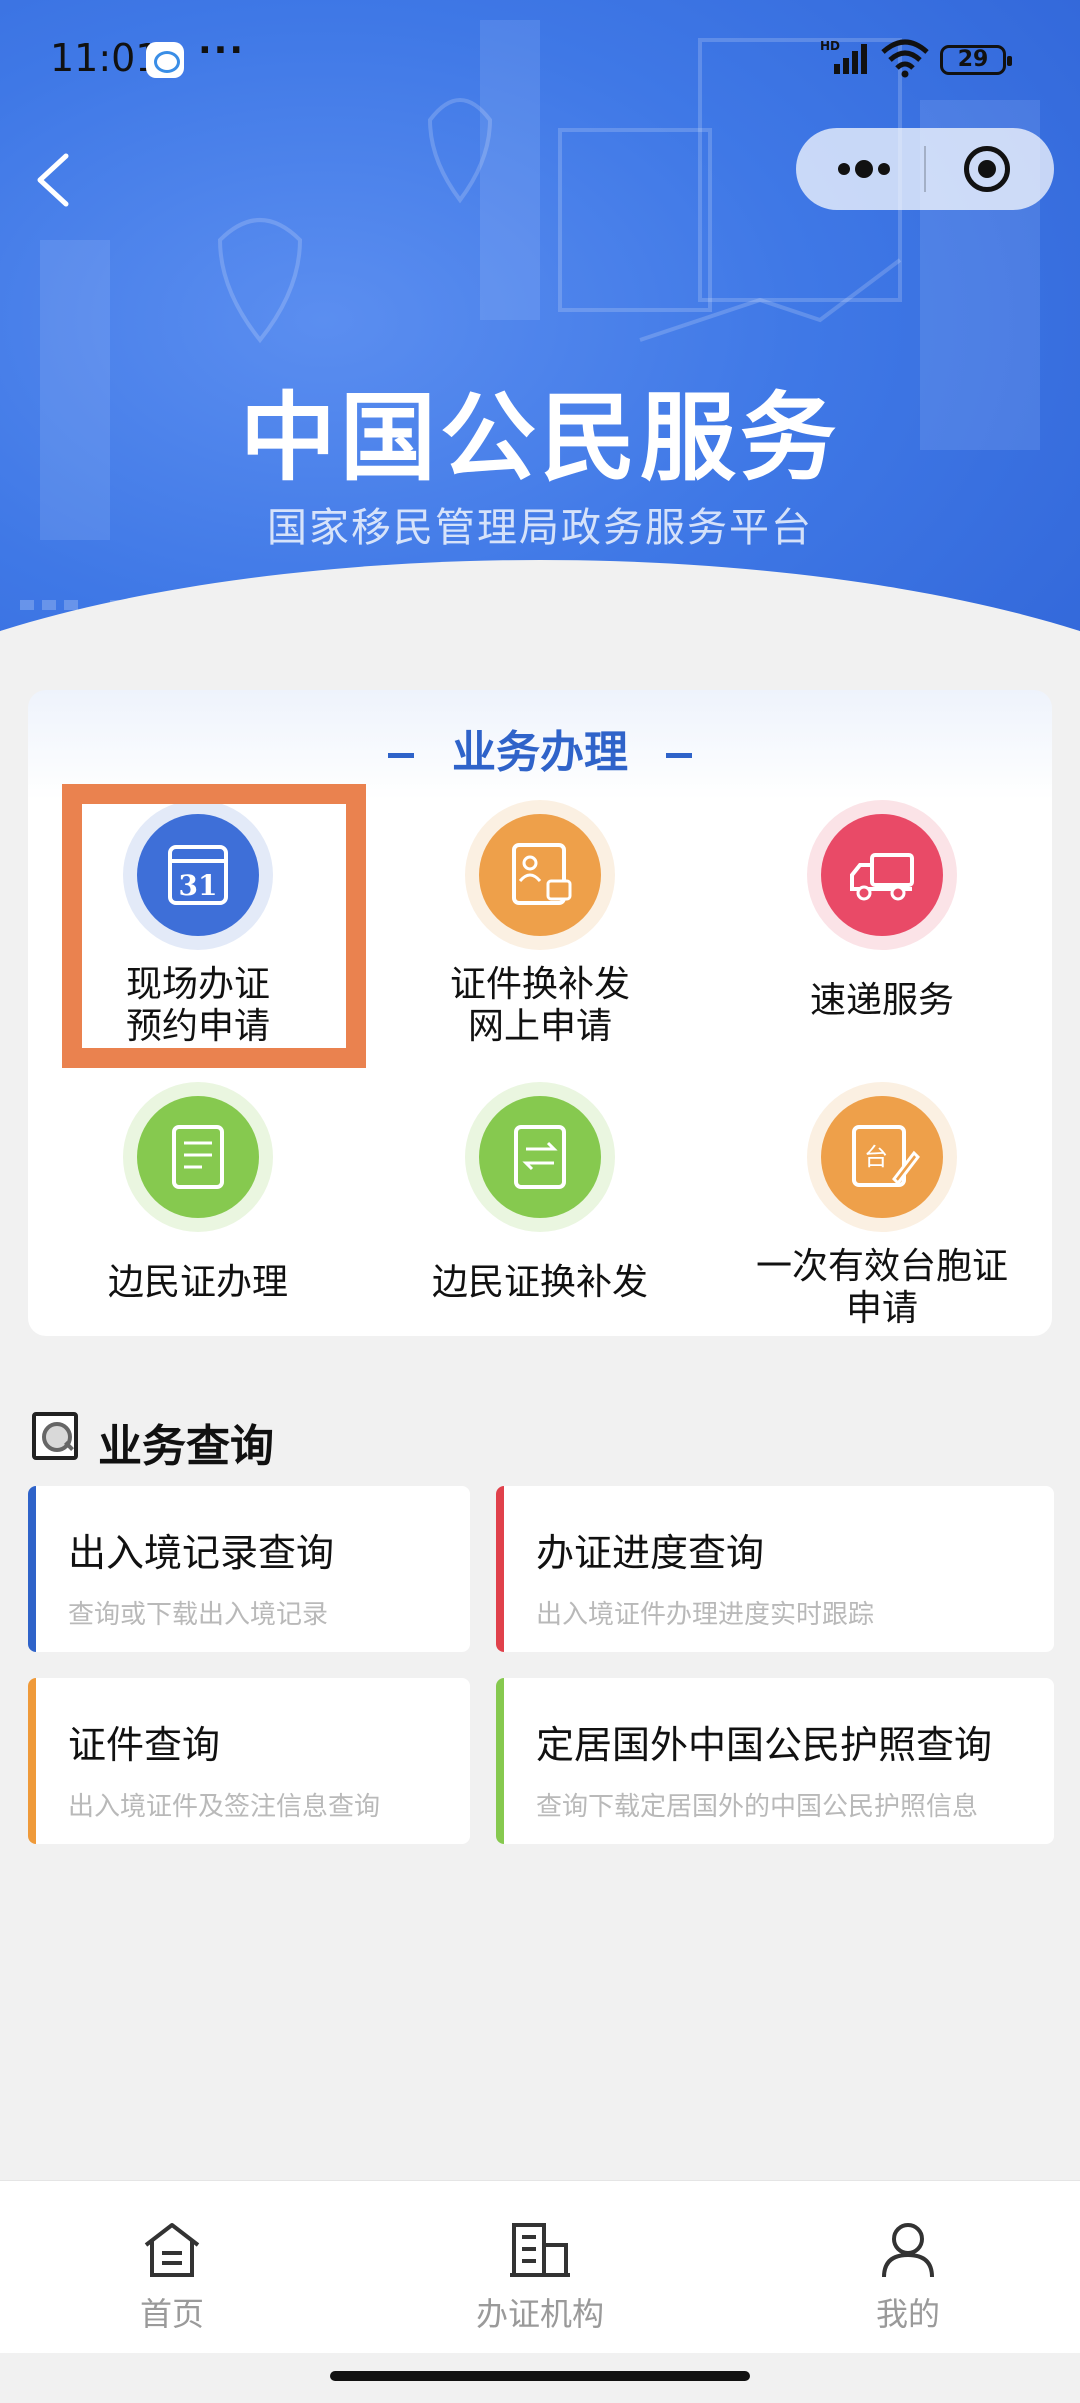  I want to click on taiwan-permit-icon: 台, so click(886, 1156).